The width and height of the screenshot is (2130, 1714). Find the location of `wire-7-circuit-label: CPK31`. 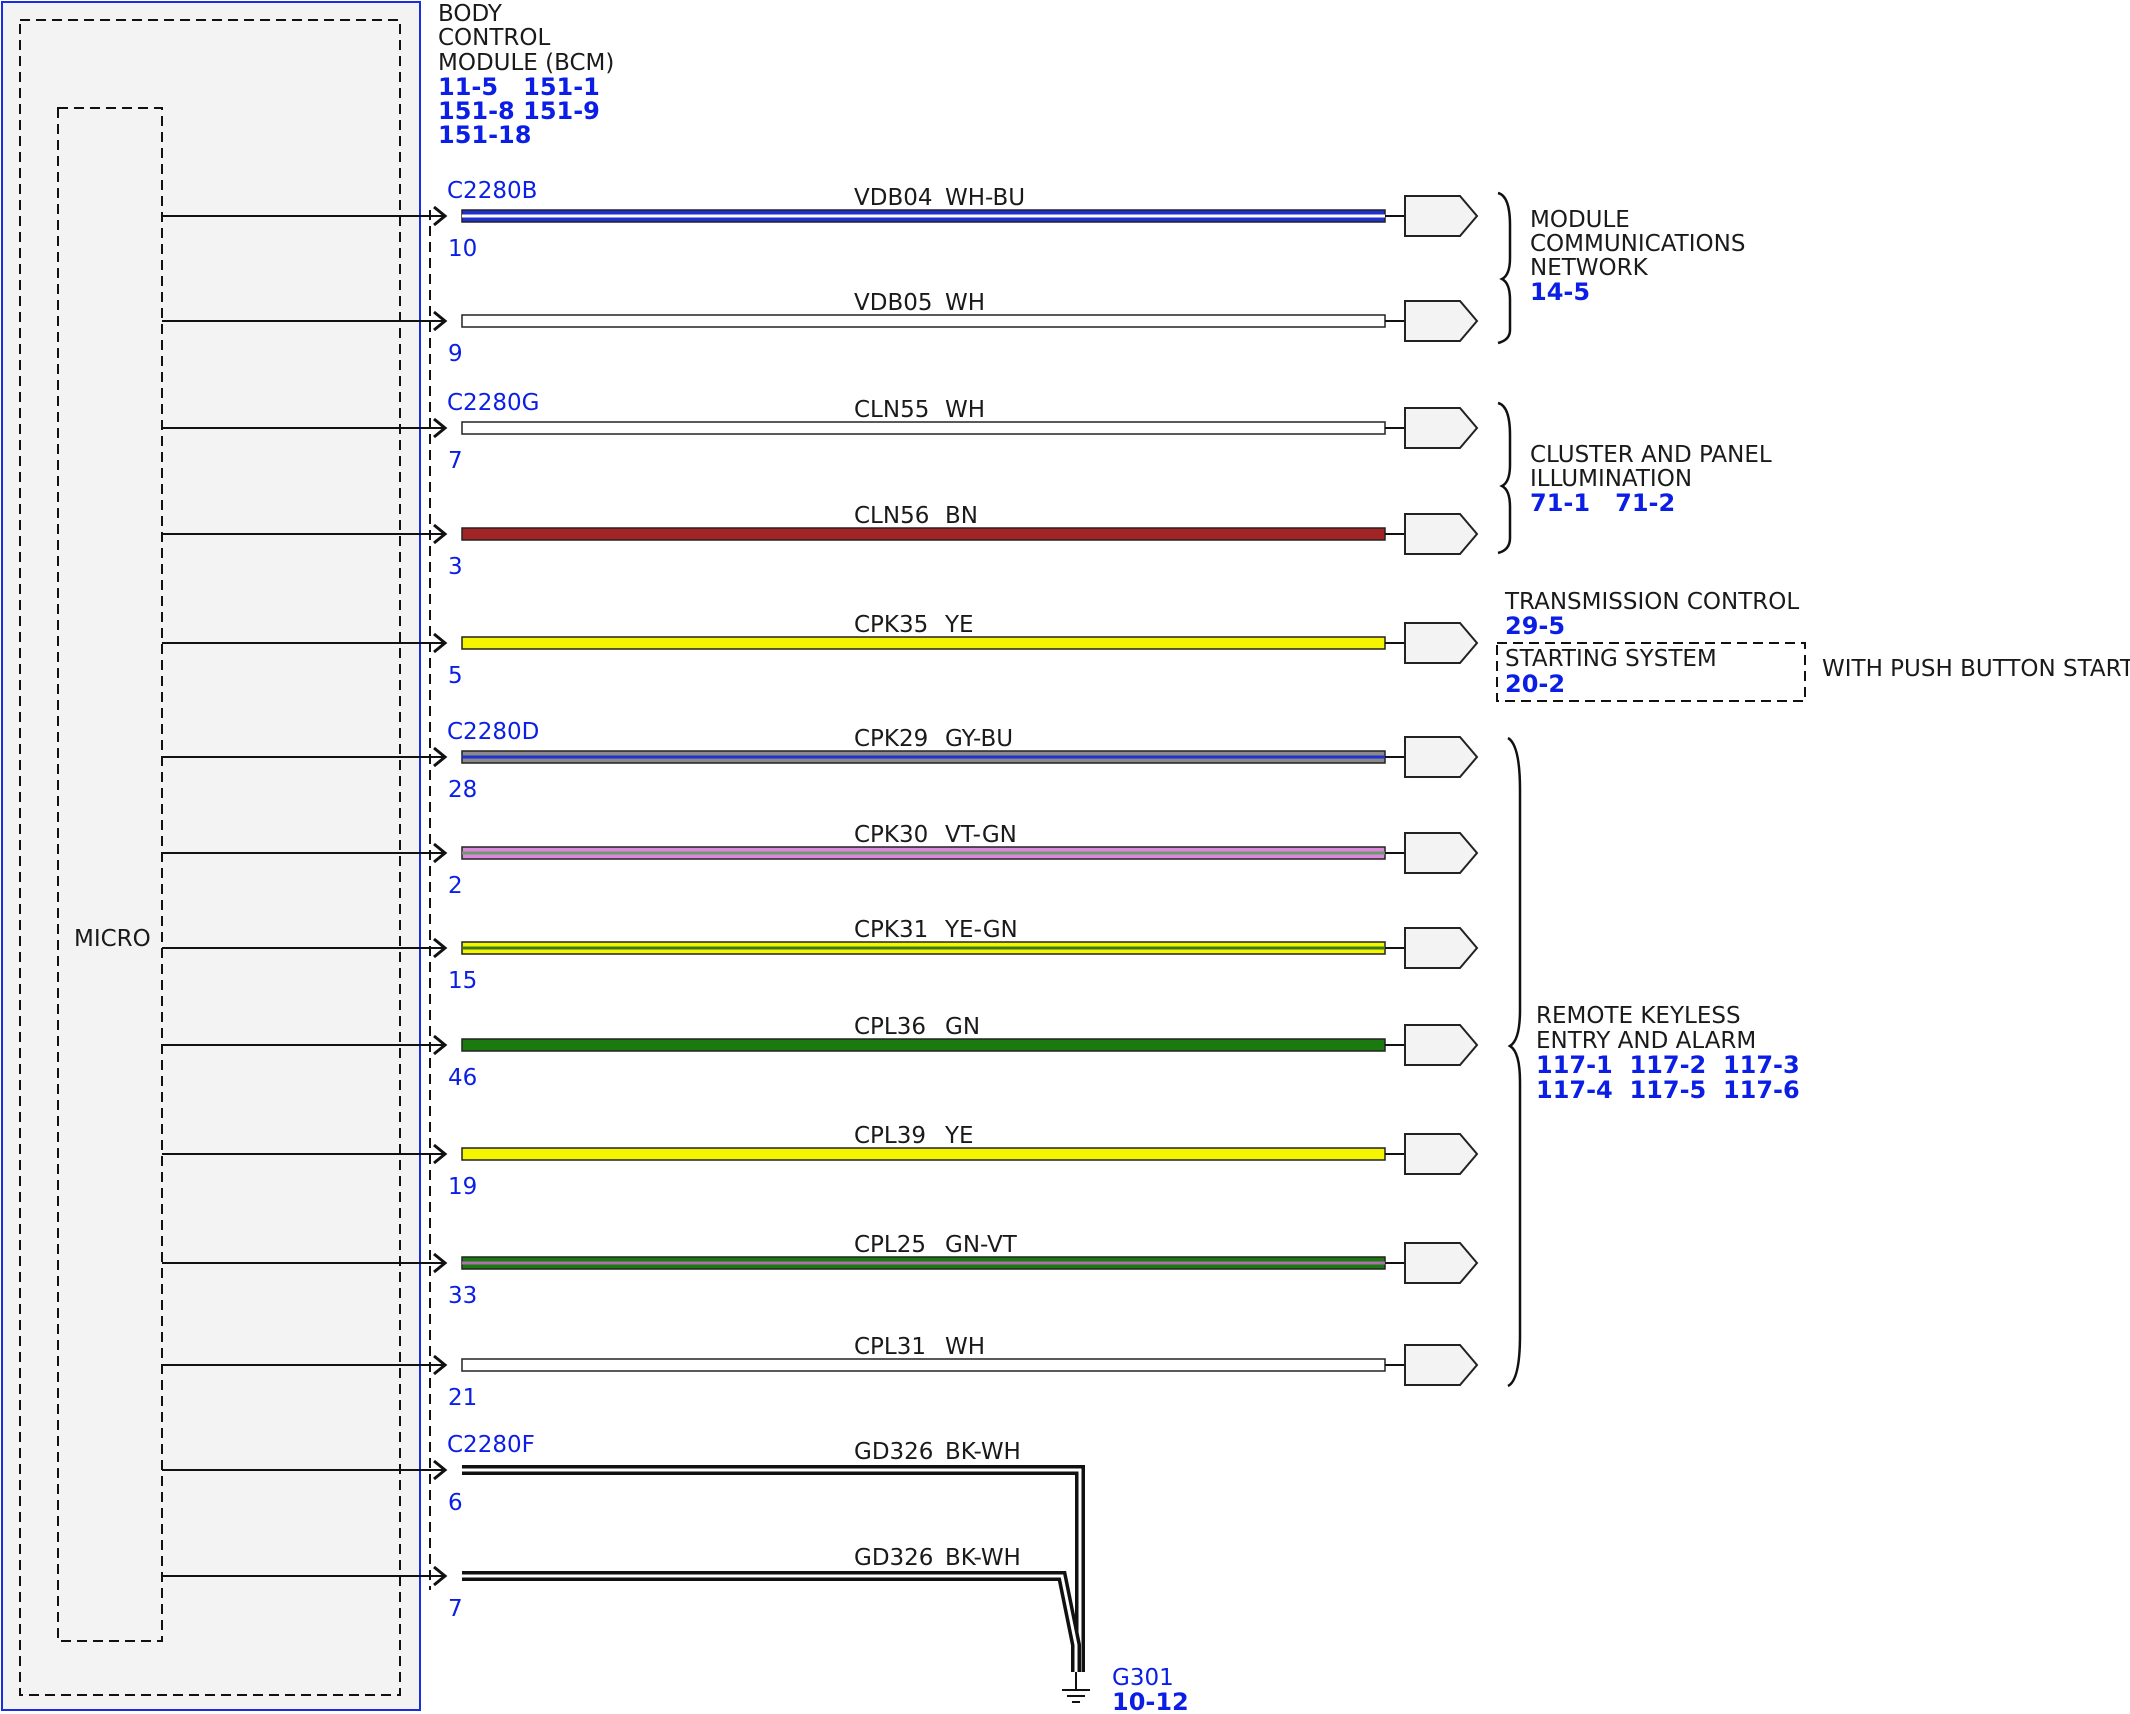

wire-7-circuit-label: CPK31 is located at coordinates (891, 930).